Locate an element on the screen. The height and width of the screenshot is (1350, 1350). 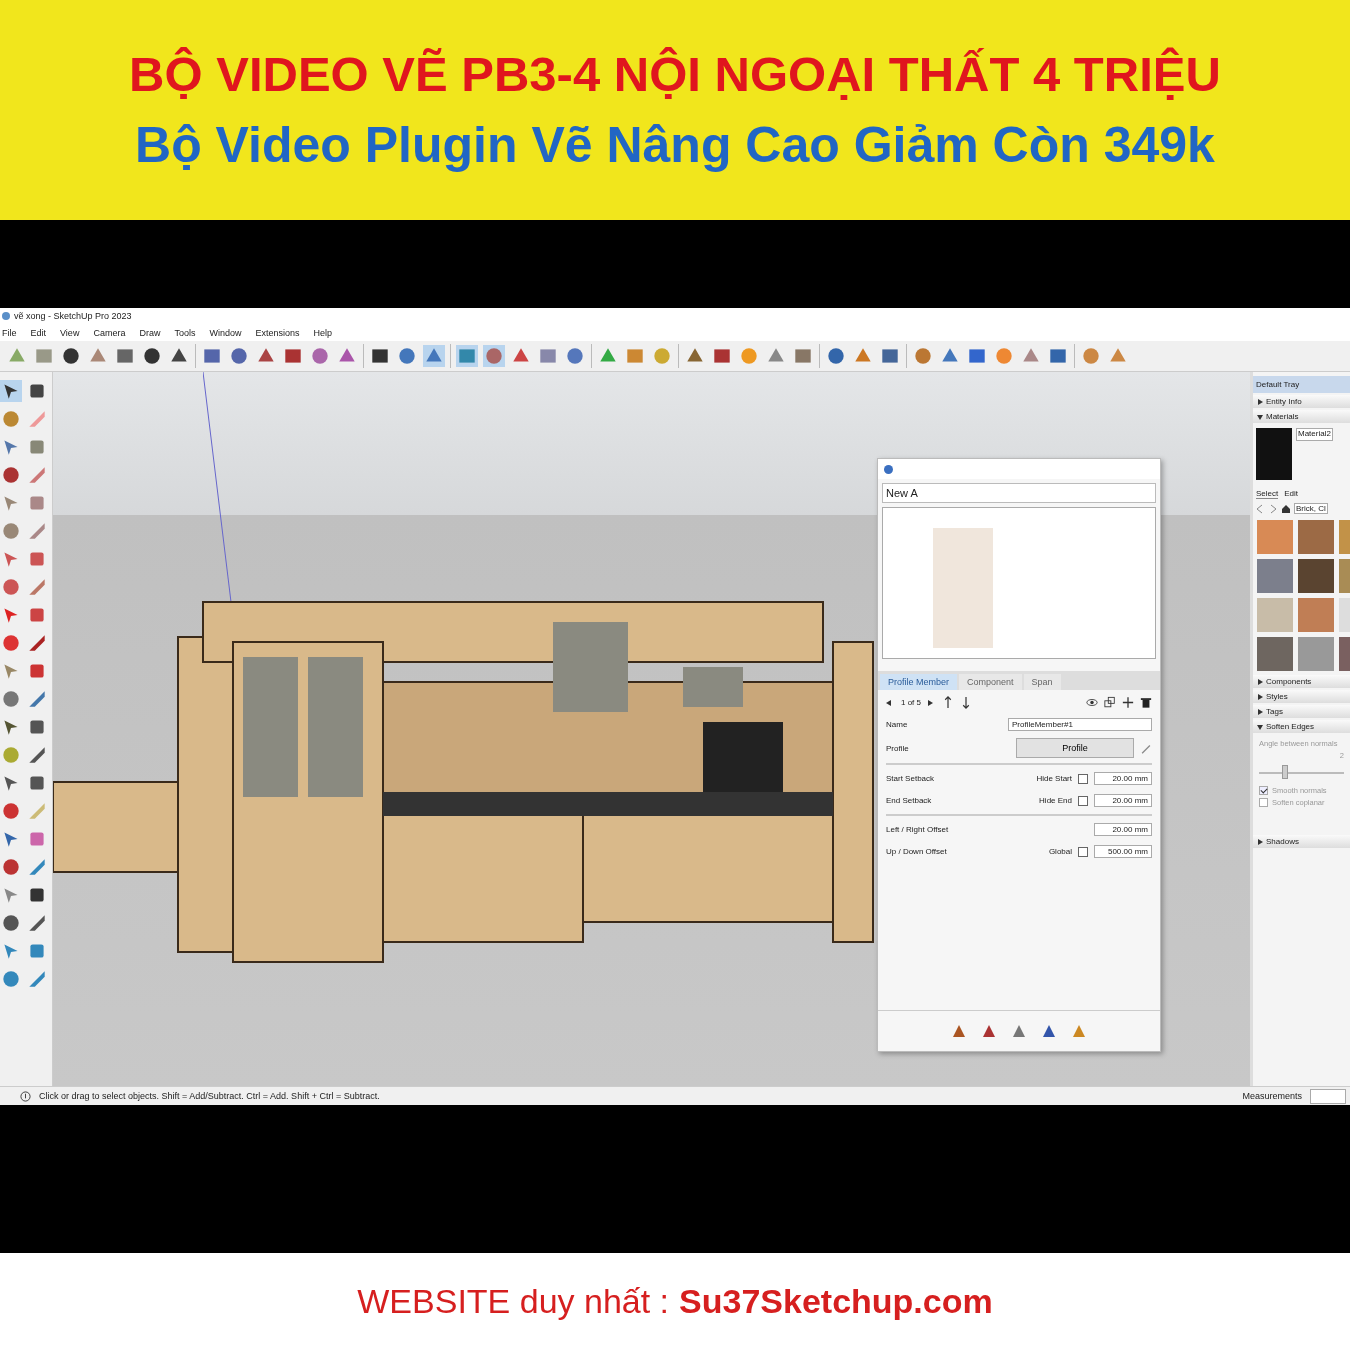
website-link: Su37Sketchup.com is located at coordinates (836, 1301).